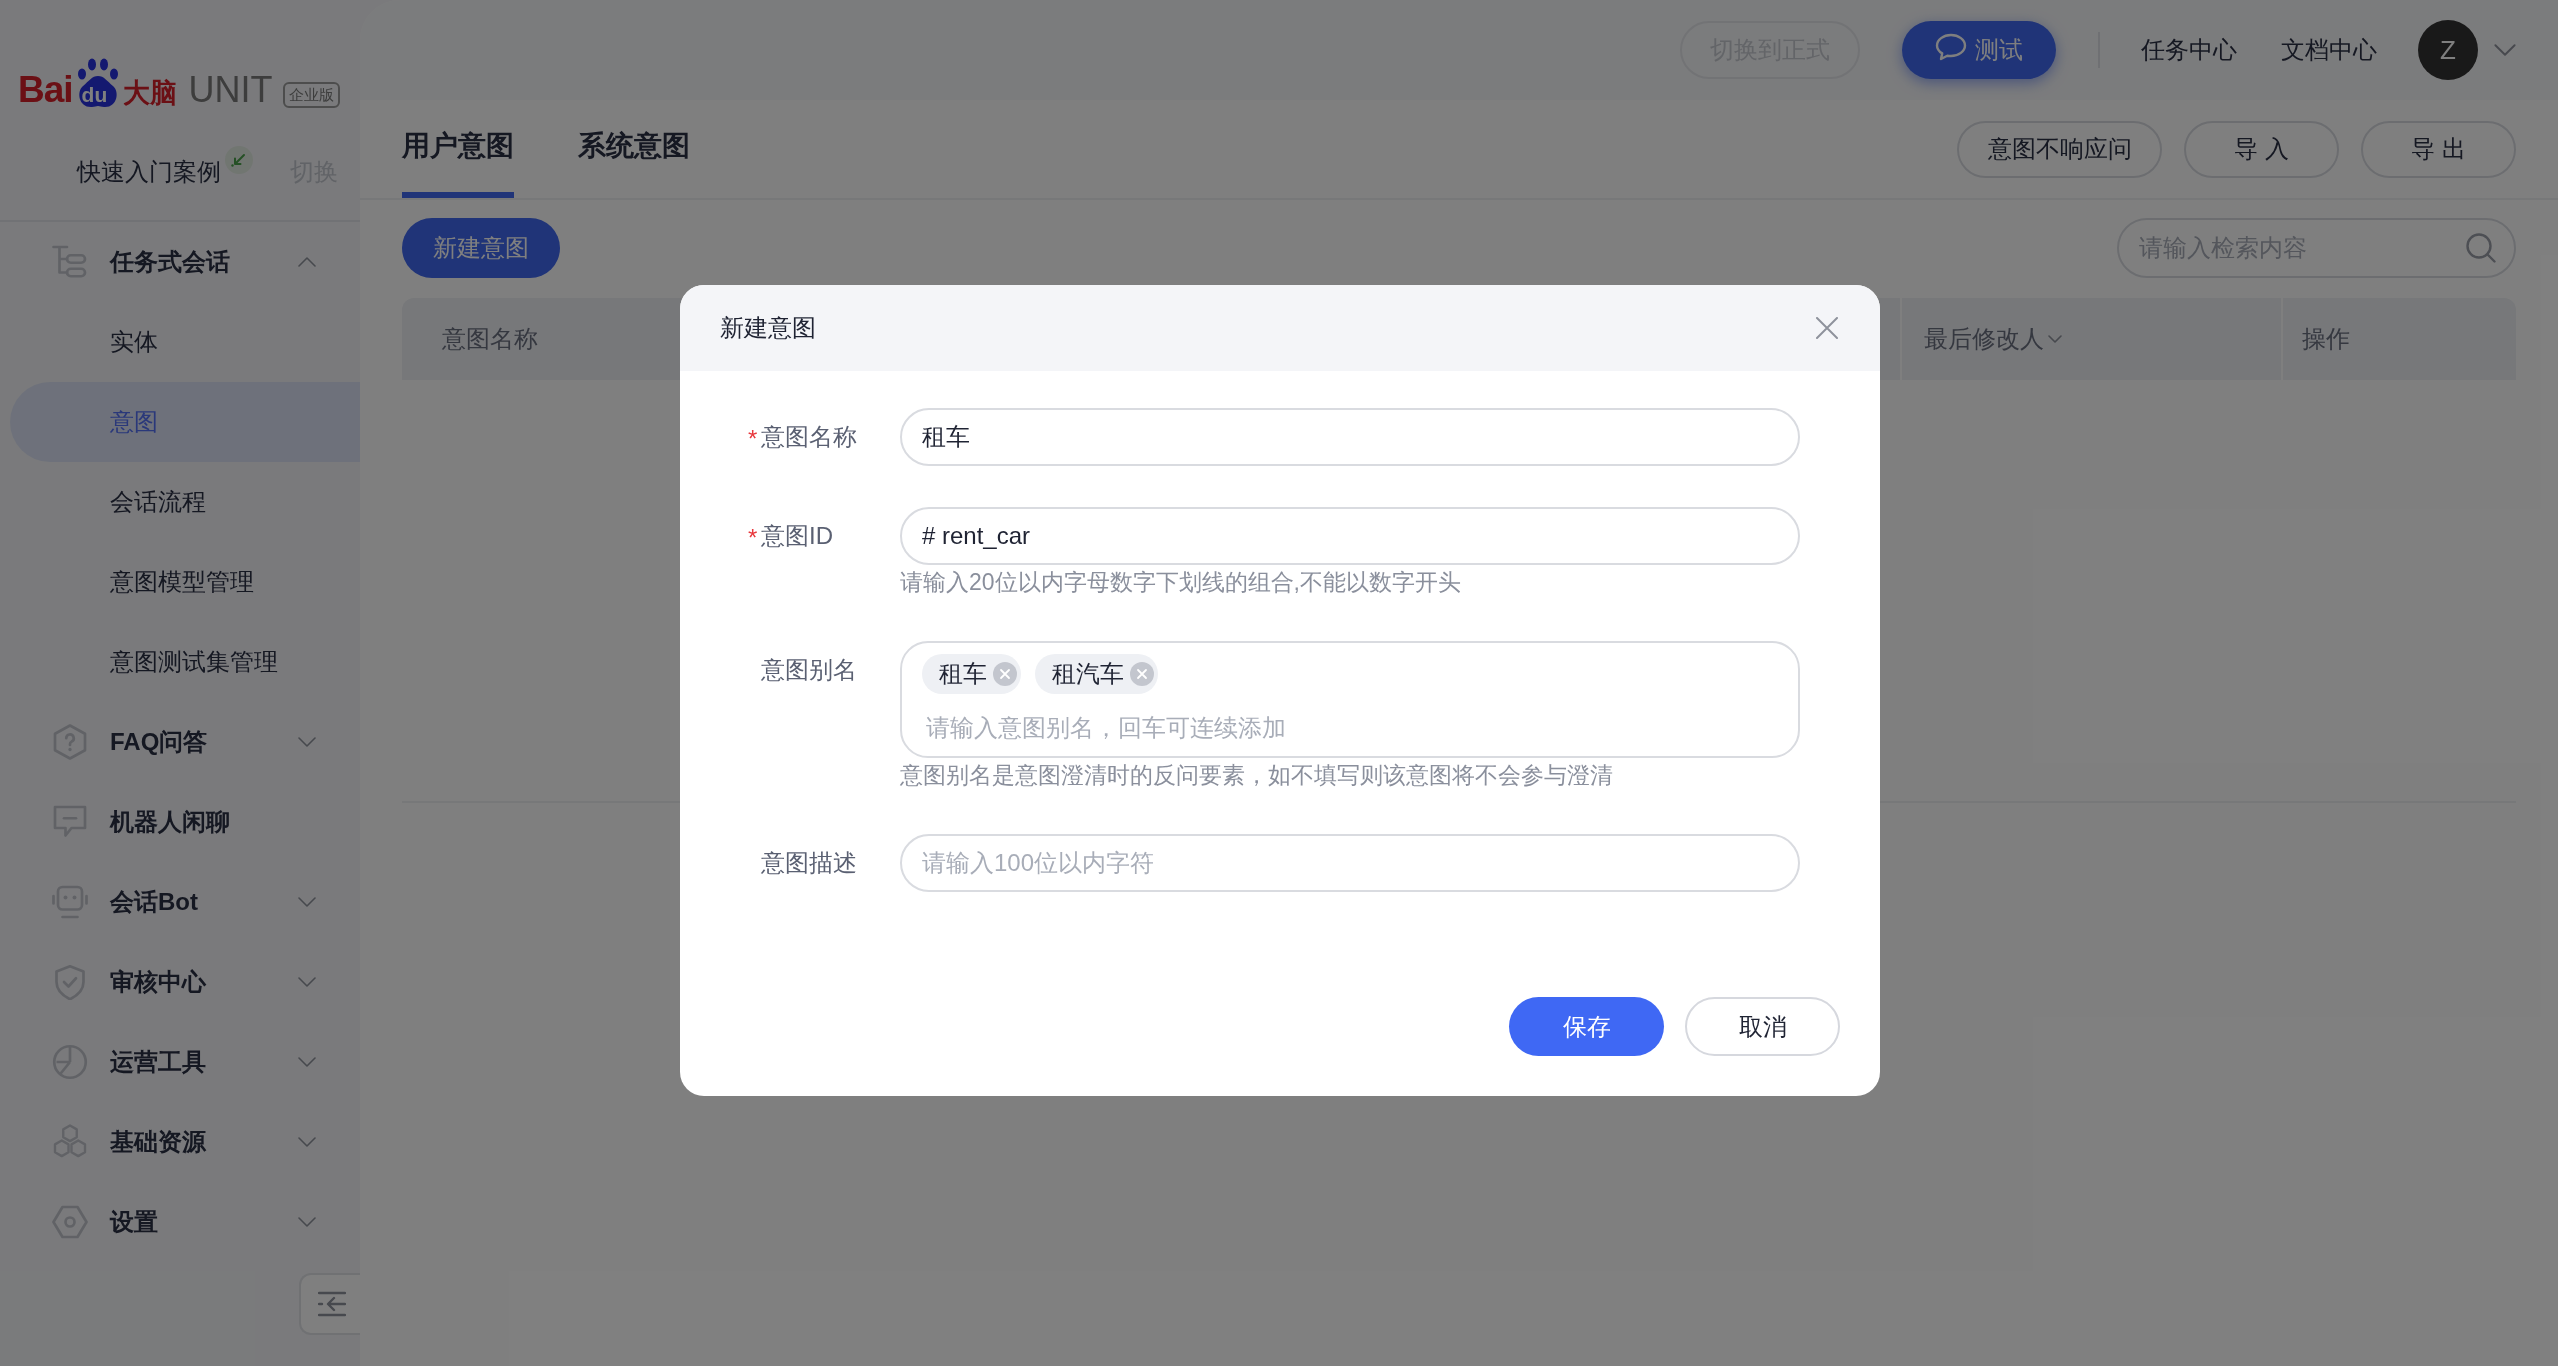 The image size is (2558, 1366). What do you see at coordinates (94, 94) in the screenshot?
I see `logo-text: du` at bounding box center [94, 94].